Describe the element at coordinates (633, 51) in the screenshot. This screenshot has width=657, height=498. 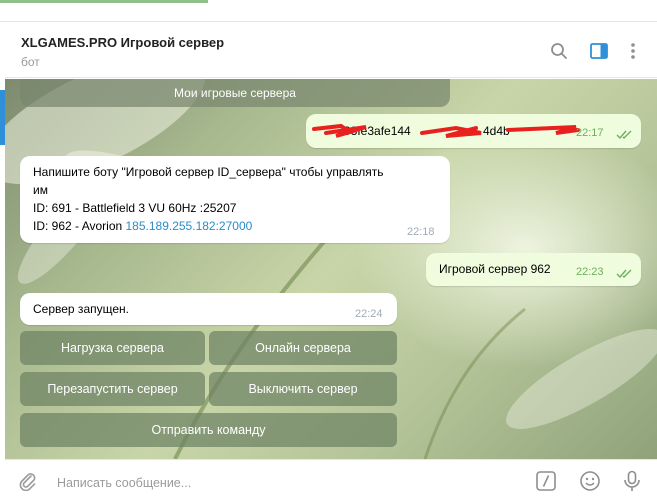
I see `more-vertical-icon` at that location.